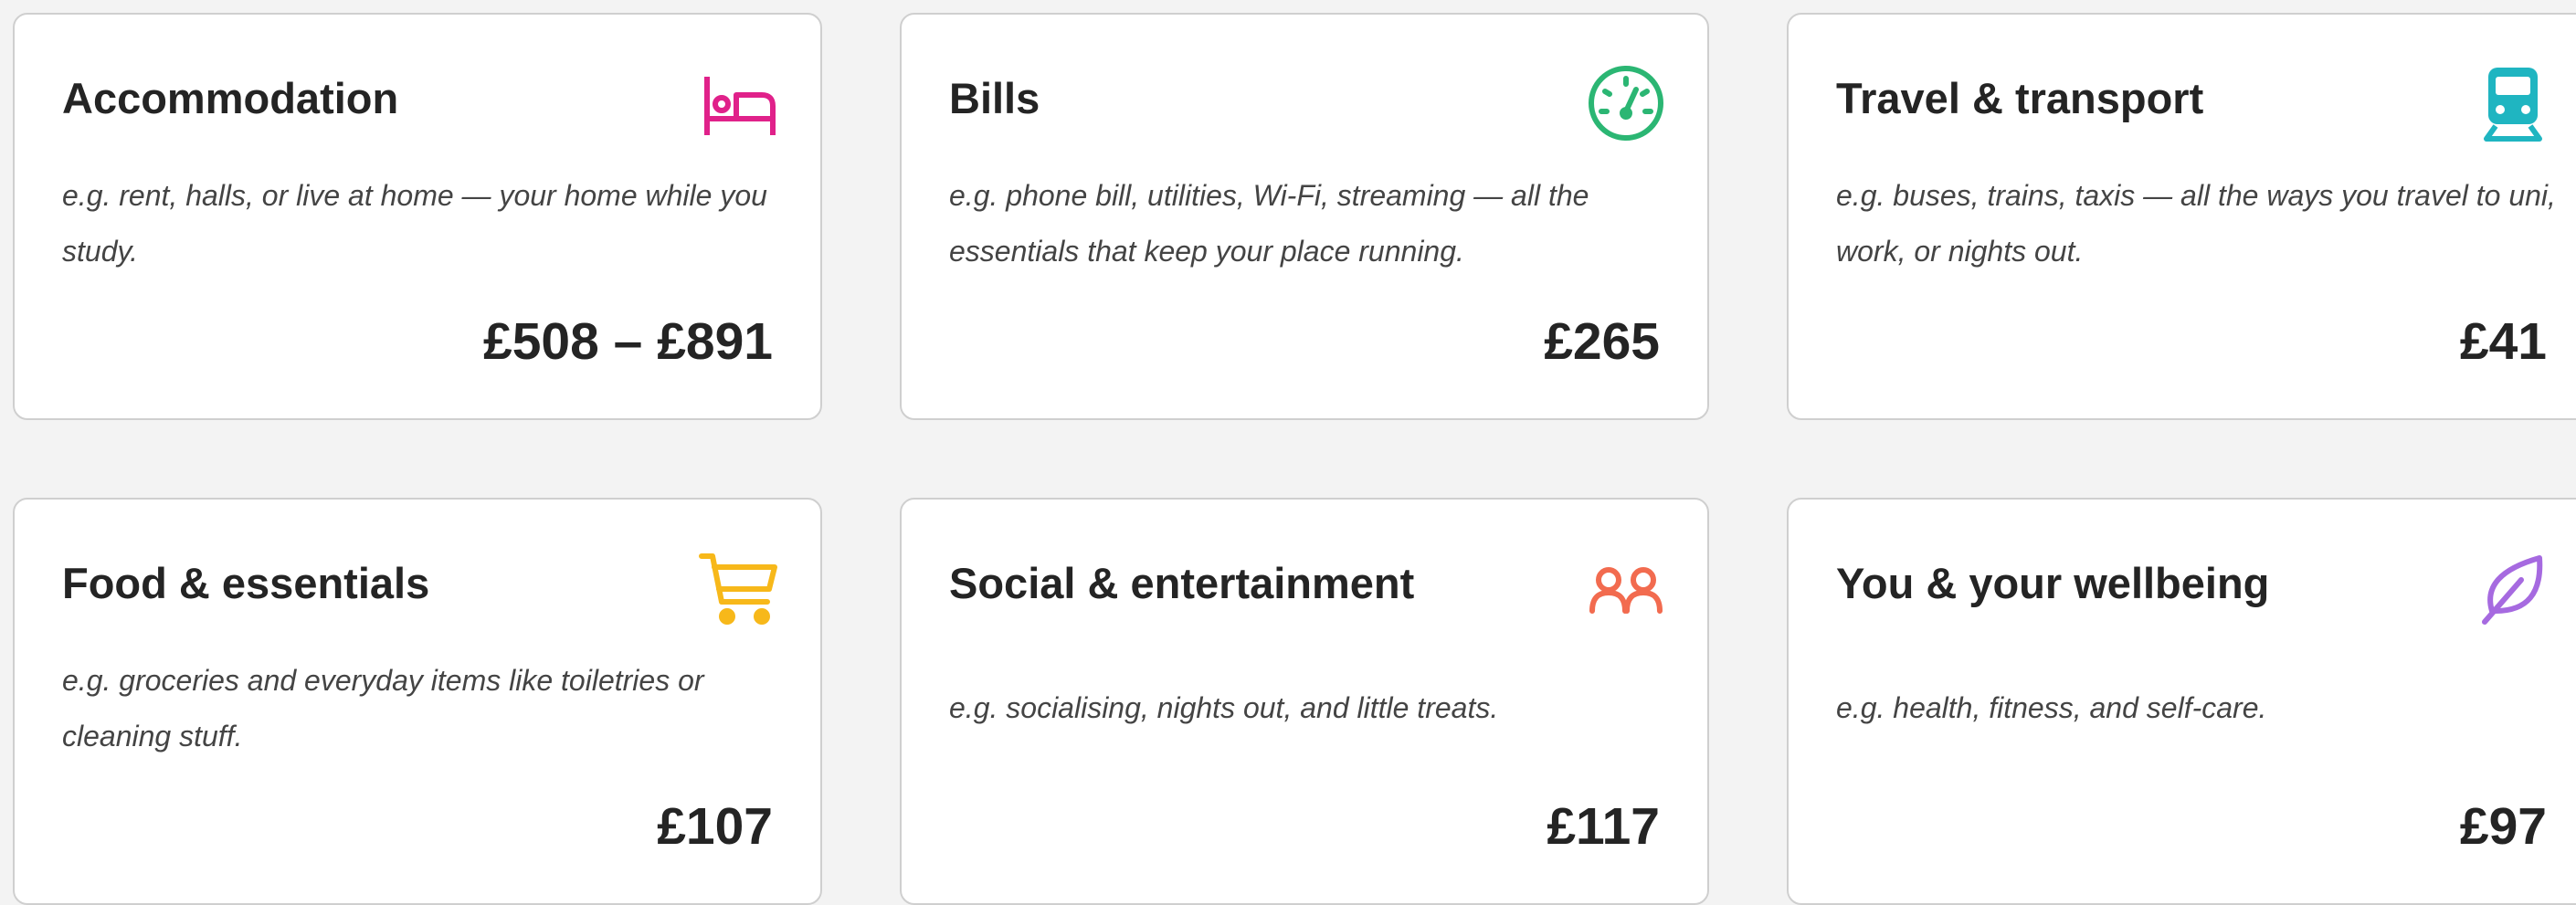 This screenshot has width=2576, height=905. Describe the element at coordinates (739, 588) in the screenshot. I see `shopping-cart-icon` at that location.